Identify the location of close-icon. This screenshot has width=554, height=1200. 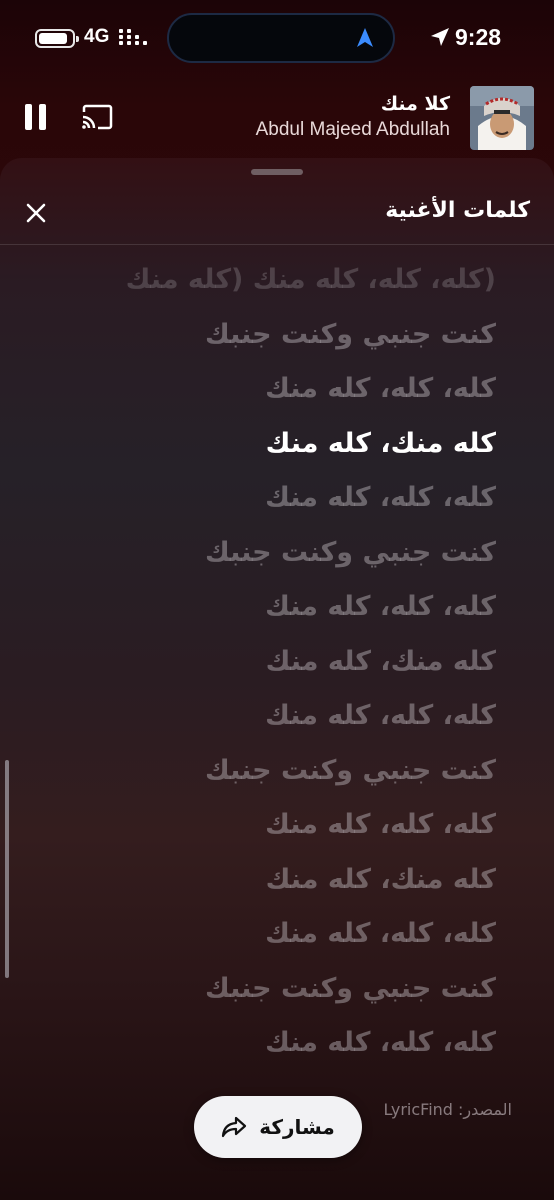
(36, 213).